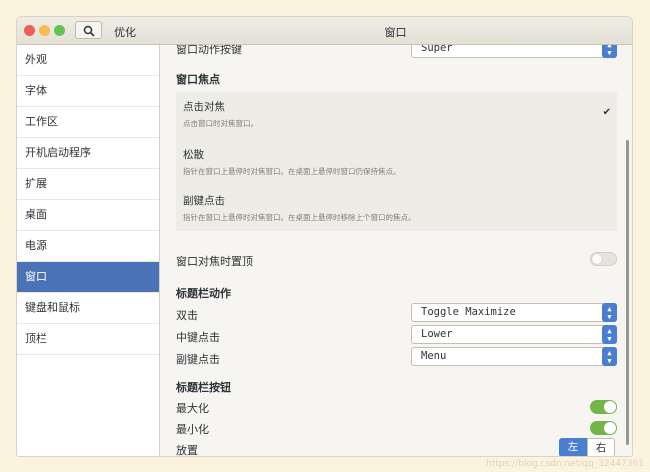 This screenshot has height=472, width=650. Describe the element at coordinates (187, 315) in the screenshot. I see `double-click-label: 双击` at that location.